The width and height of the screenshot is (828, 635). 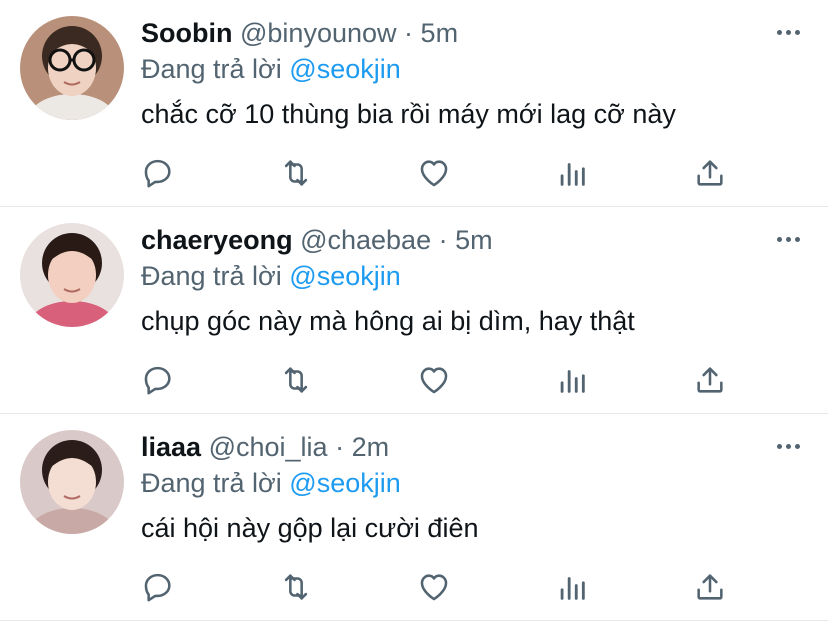 What do you see at coordinates (318, 33) in the screenshot?
I see `user-handle: @binyounow` at bounding box center [318, 33].